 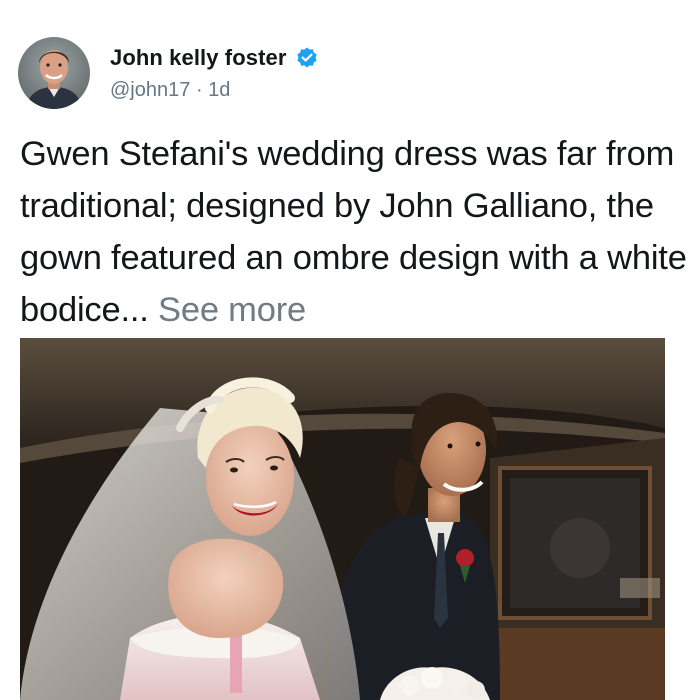 I want to click on author-handle: @john17, so click(x=150, y=90).